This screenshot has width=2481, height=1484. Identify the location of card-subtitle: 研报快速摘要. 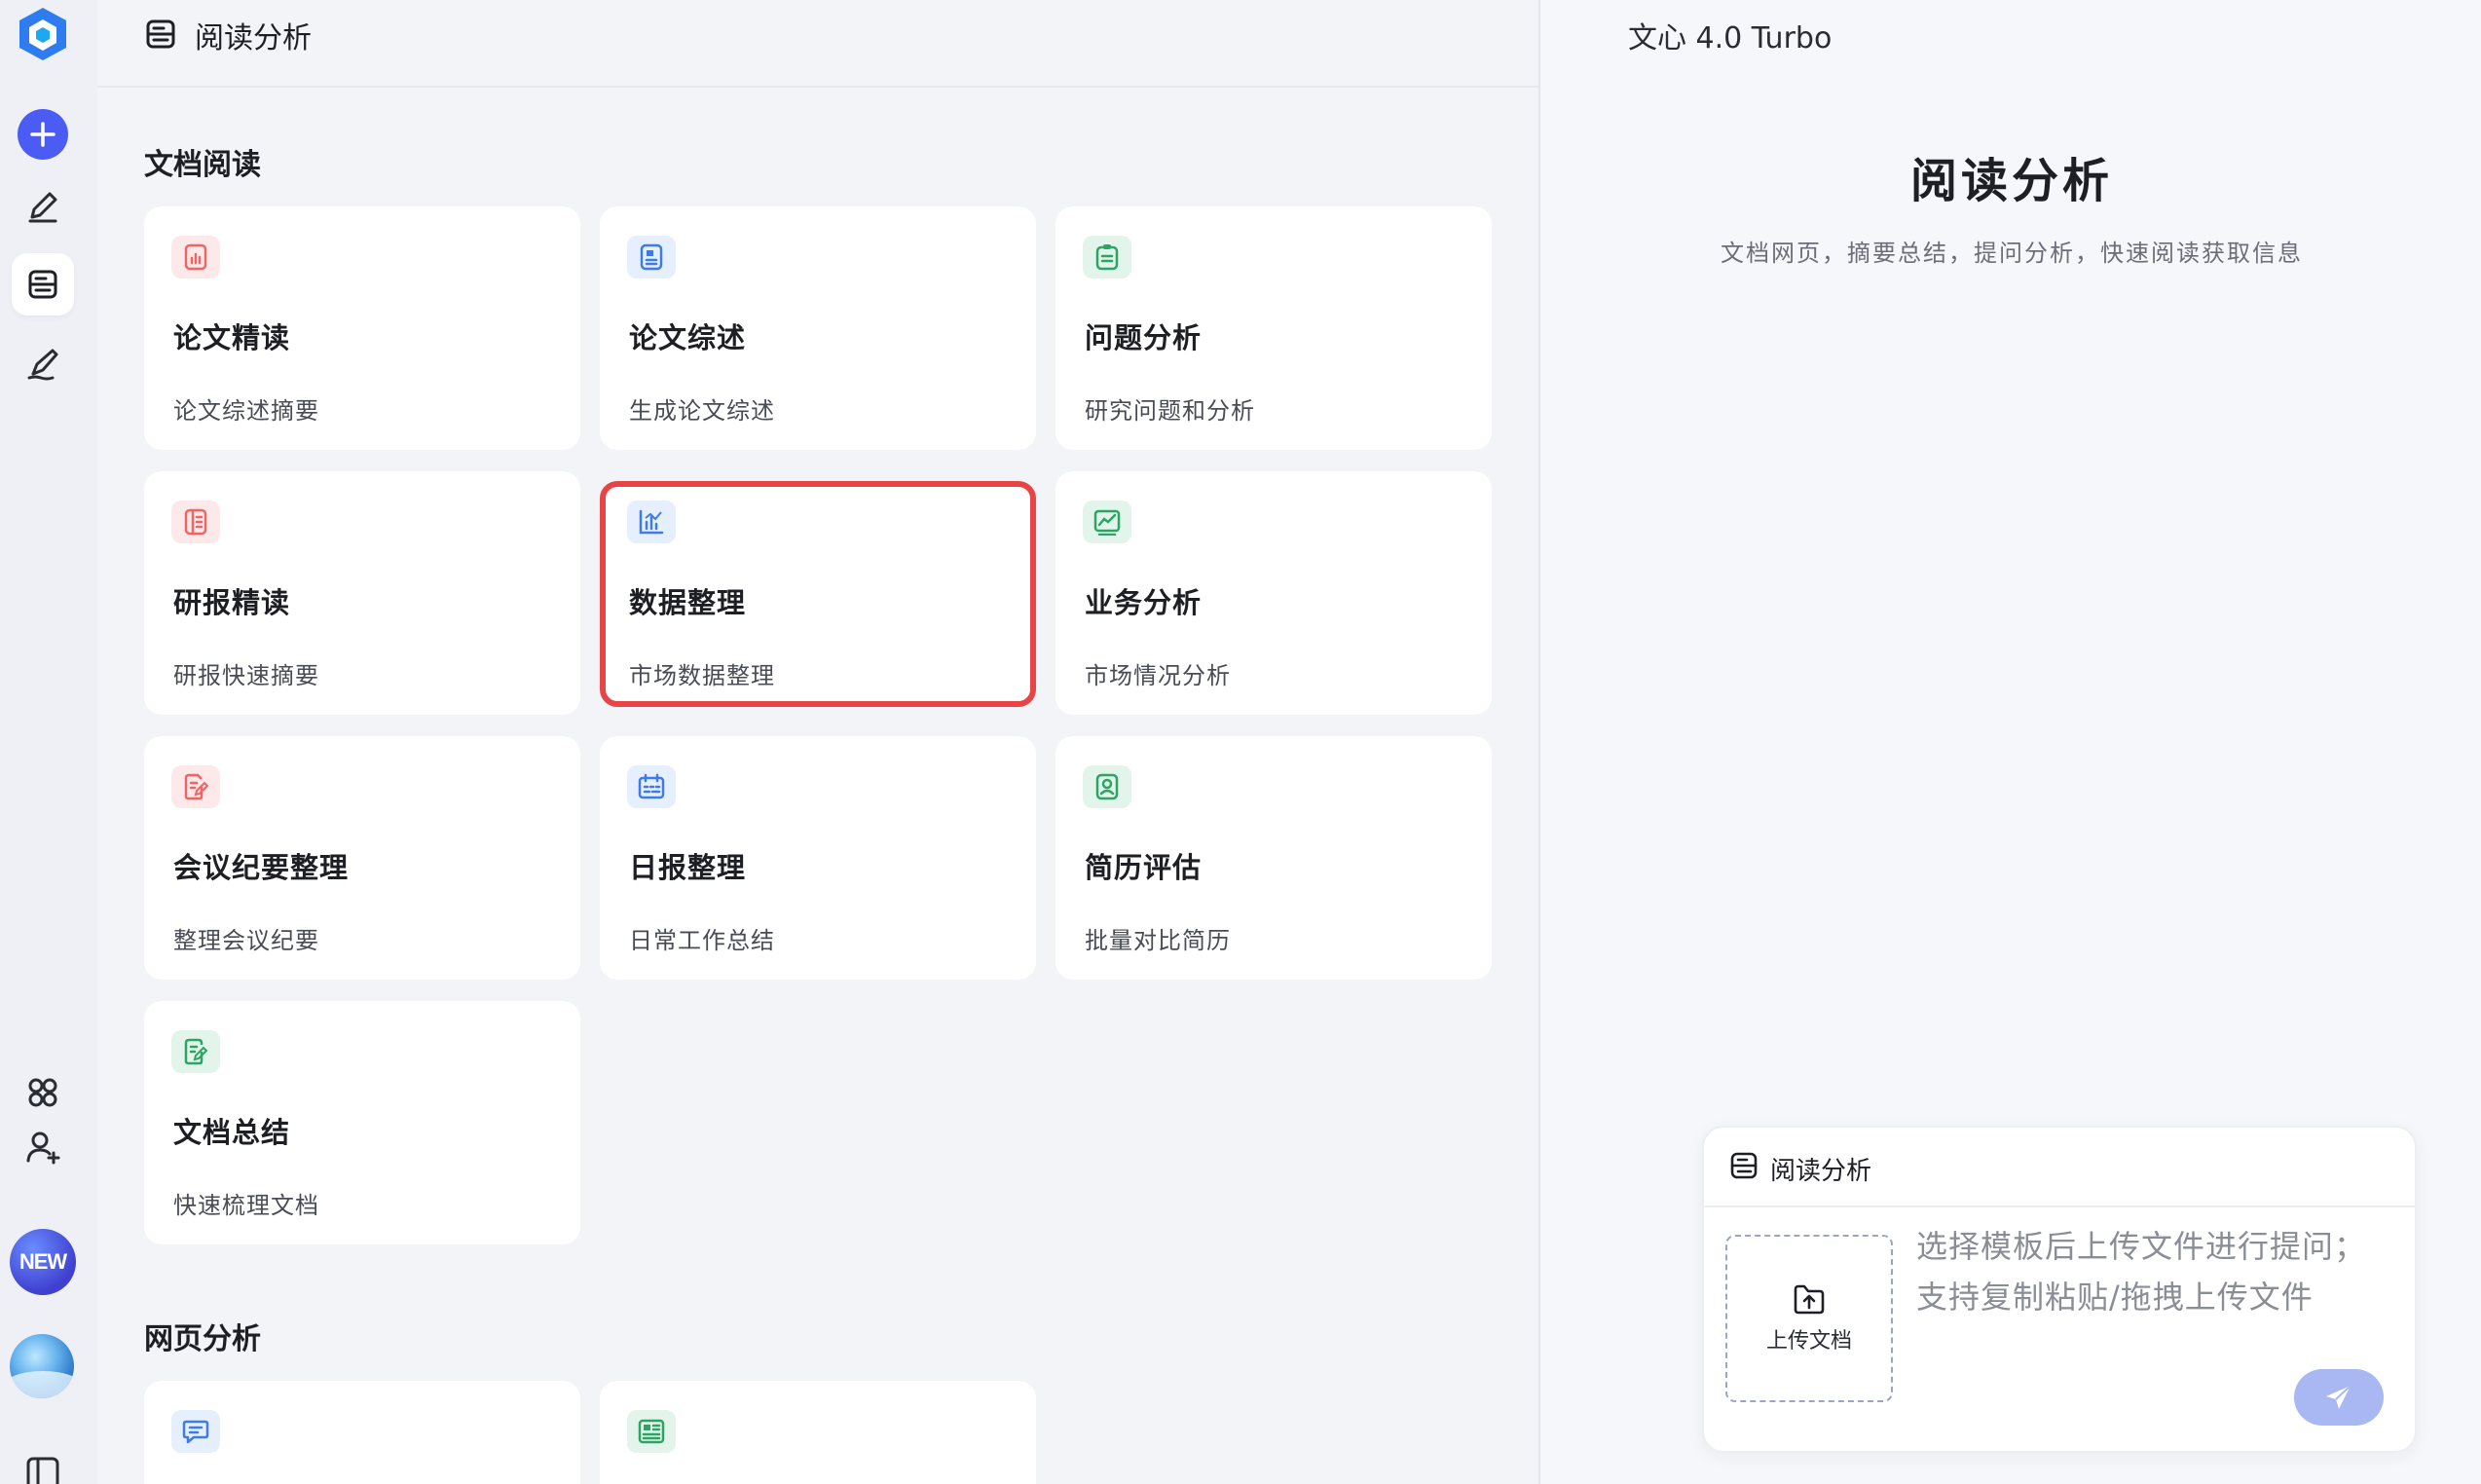
(246, 675).